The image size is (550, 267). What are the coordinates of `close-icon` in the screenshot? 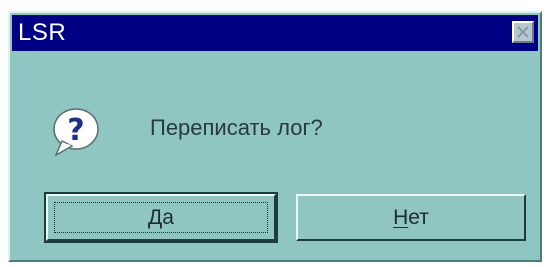 It's located at (523, 32).